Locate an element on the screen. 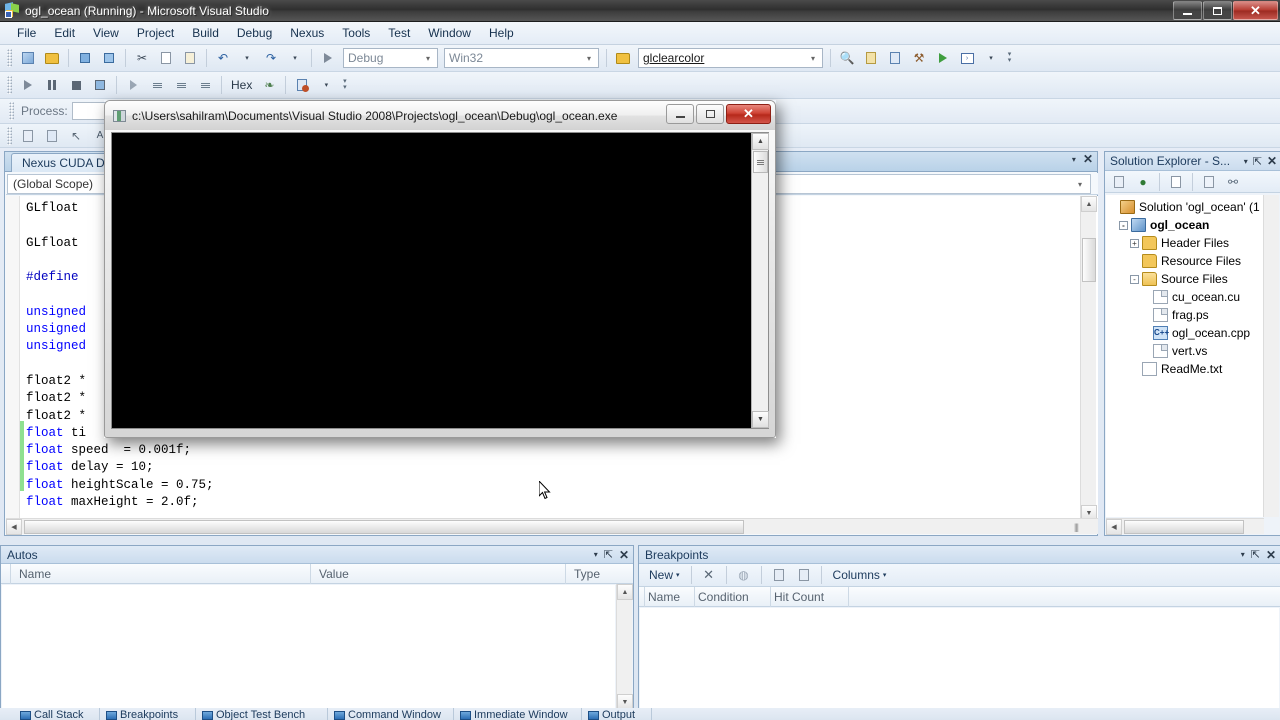 This screenshot has height=720, width=1280. tree-item: cu_ocean.cu is located at coordinates (1185, 297).